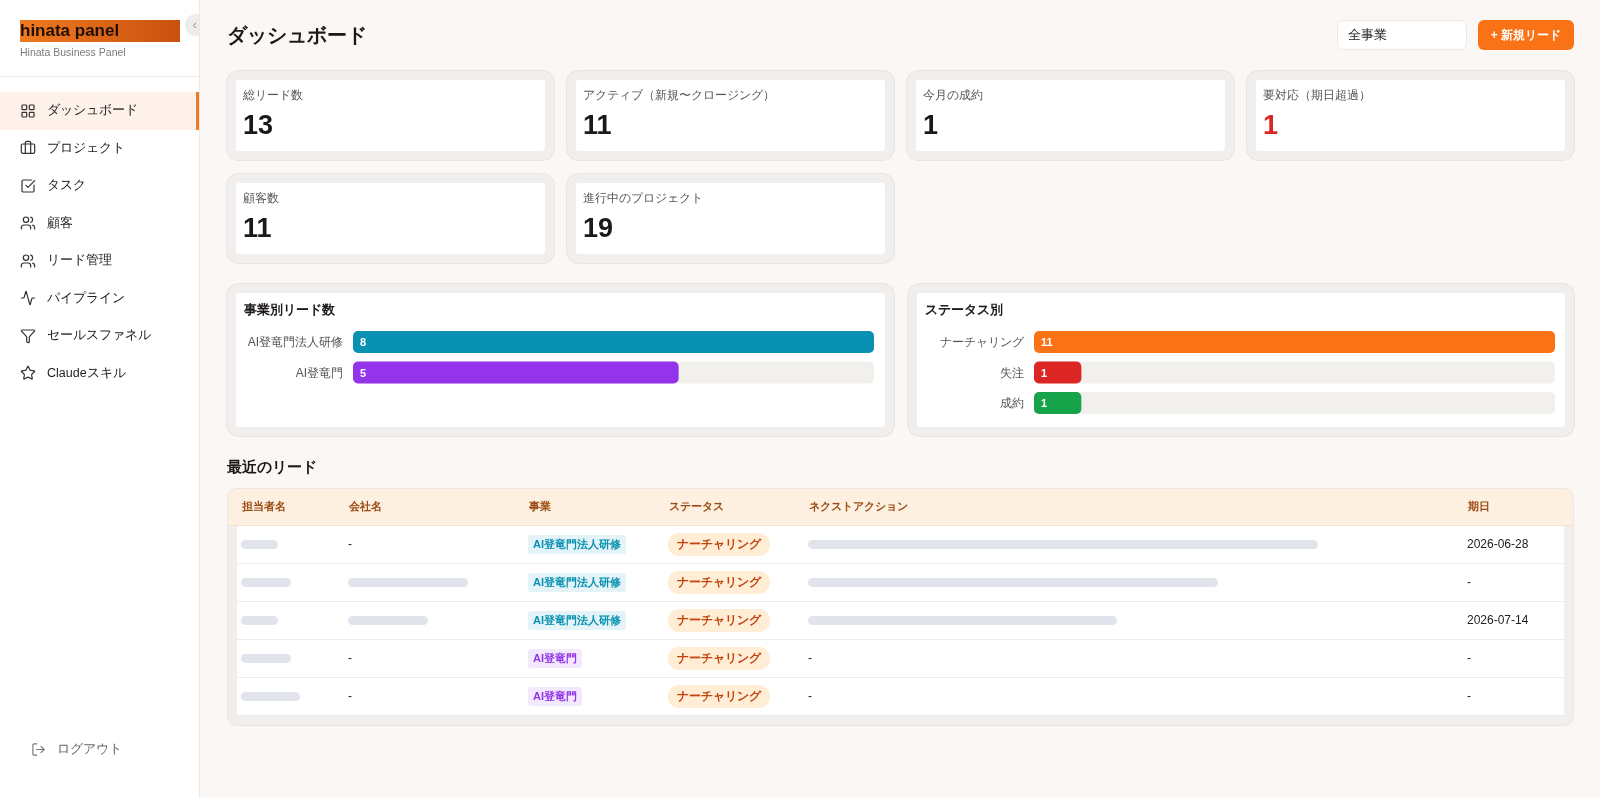  Describe the element at coordinates (295, 342) in the screenshot. I see `category-label: AI登竜門法人研修` at that location.